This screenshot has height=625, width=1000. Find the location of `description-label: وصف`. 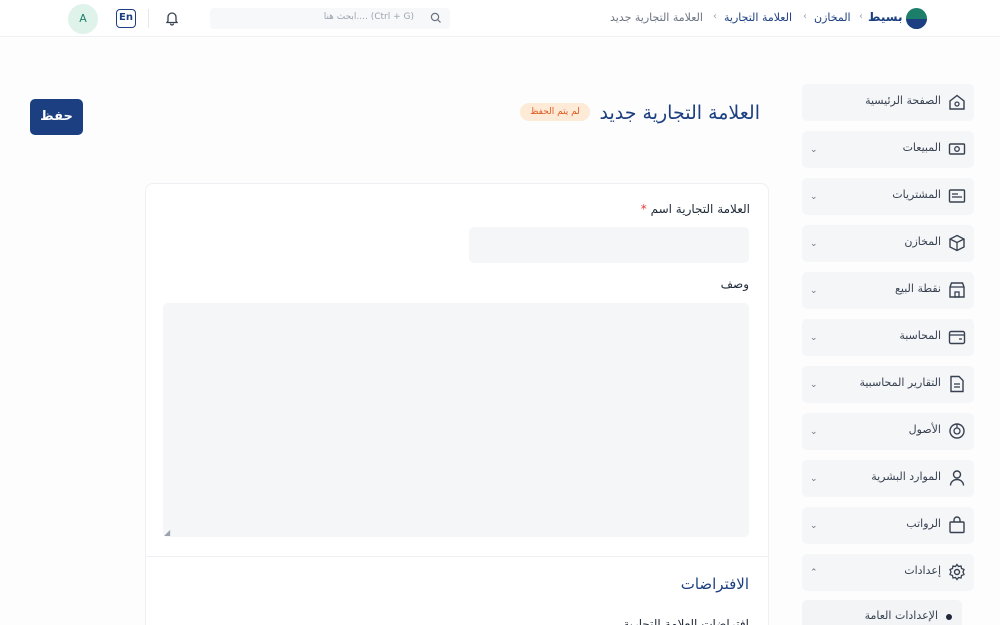

description-label: وصف is located at coordinates (734, 284).